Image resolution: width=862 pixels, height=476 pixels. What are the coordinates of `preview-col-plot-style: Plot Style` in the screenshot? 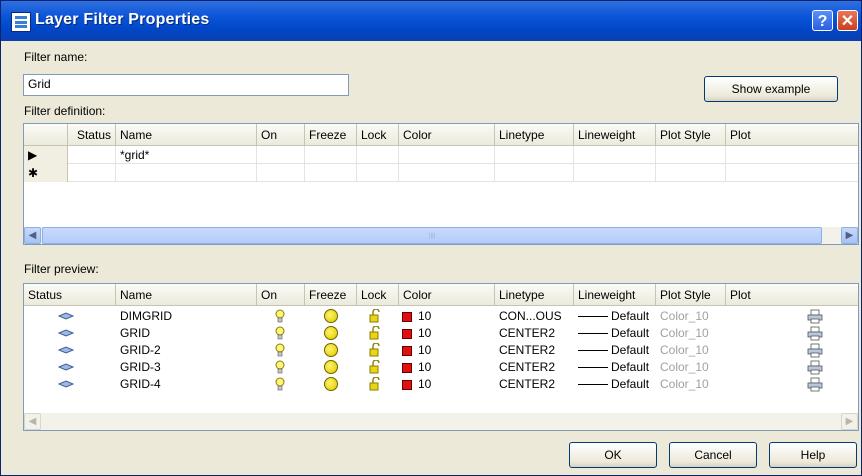 It's located at (691, 295).